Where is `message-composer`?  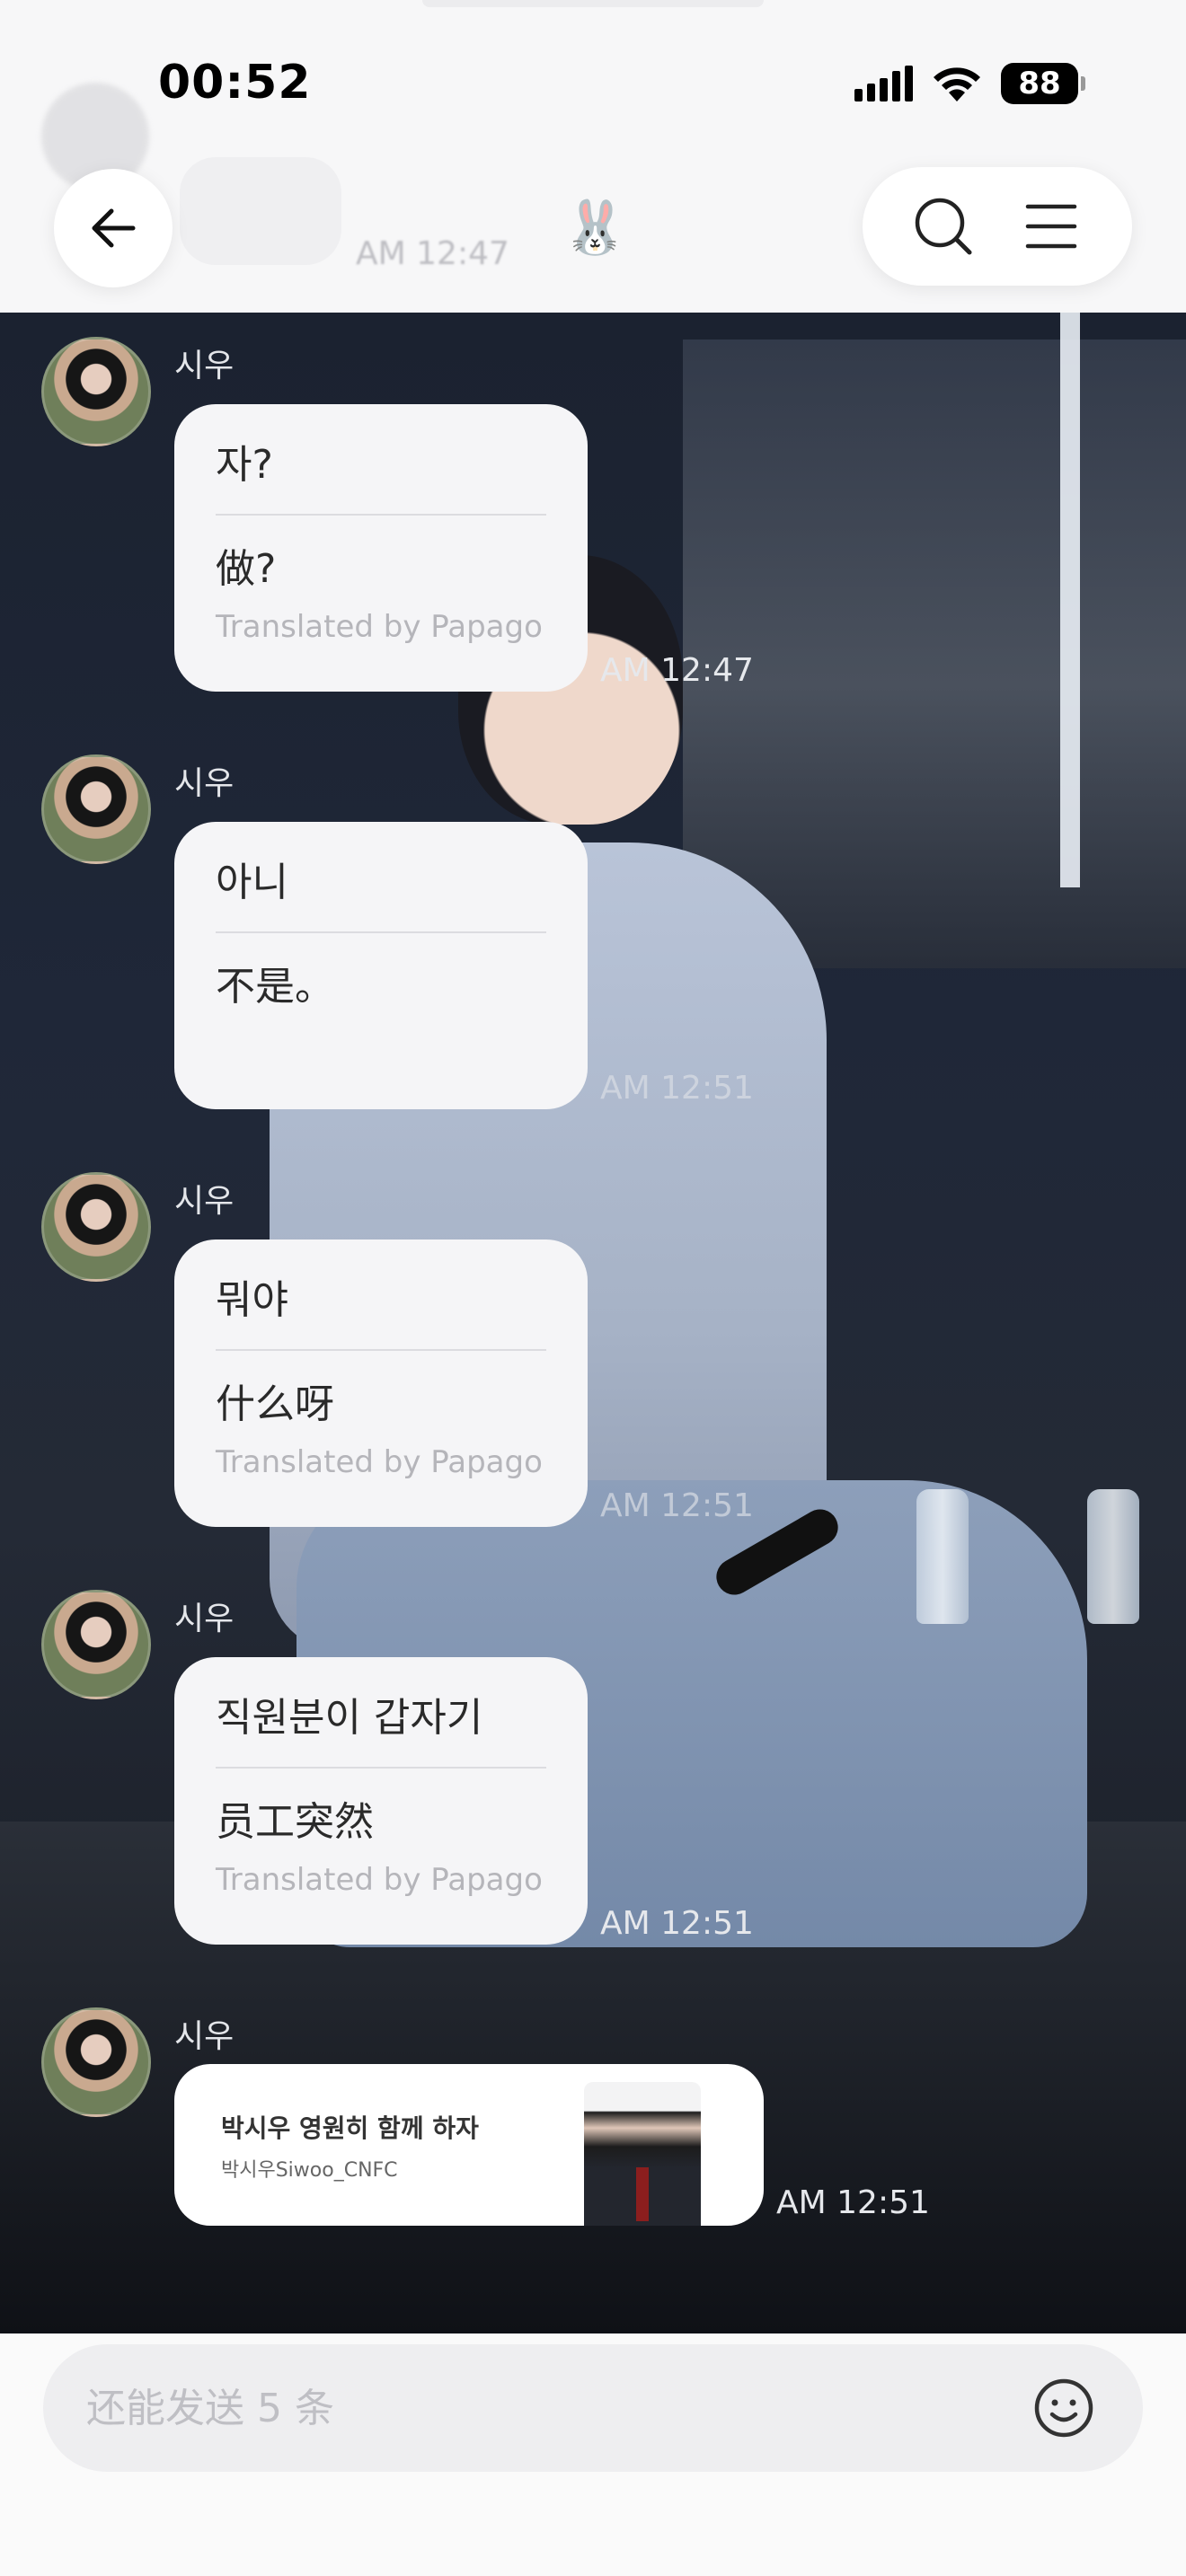
message-composer is located at coordinates (593, 2408).